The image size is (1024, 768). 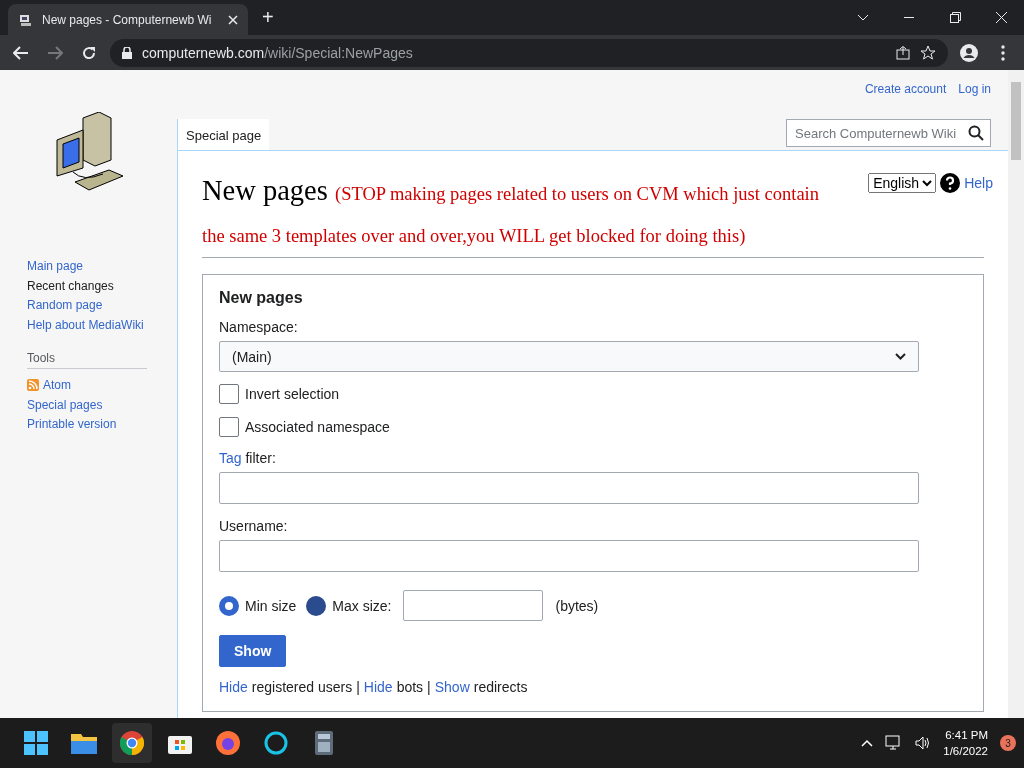 What do you see at coordinates (277, 52) in the screenshot?
I see `url-text: computernewb.com/wiki/Special:NewPages` at bounding box center [277, 52].